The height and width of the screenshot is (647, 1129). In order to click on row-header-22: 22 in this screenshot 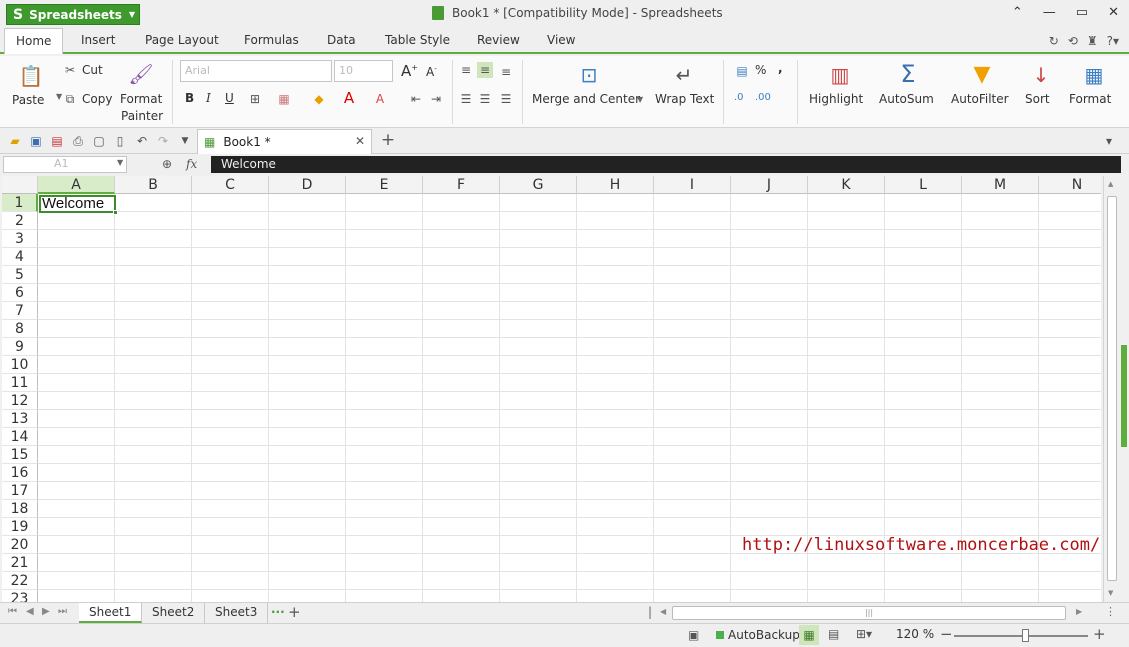, I will do `click(20, 581)`.